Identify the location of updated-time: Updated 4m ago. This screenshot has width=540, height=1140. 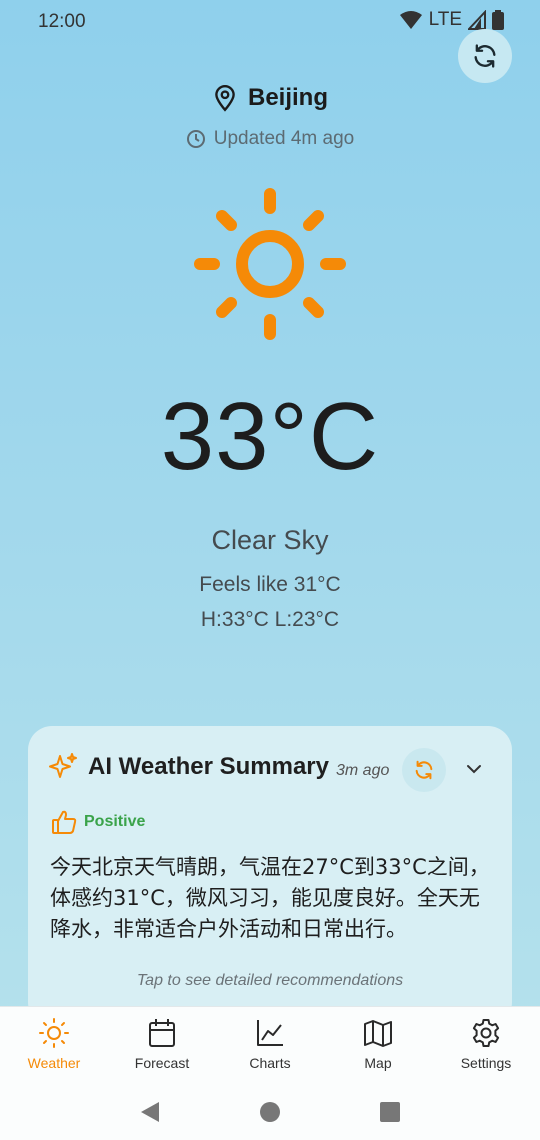
(284, 138).